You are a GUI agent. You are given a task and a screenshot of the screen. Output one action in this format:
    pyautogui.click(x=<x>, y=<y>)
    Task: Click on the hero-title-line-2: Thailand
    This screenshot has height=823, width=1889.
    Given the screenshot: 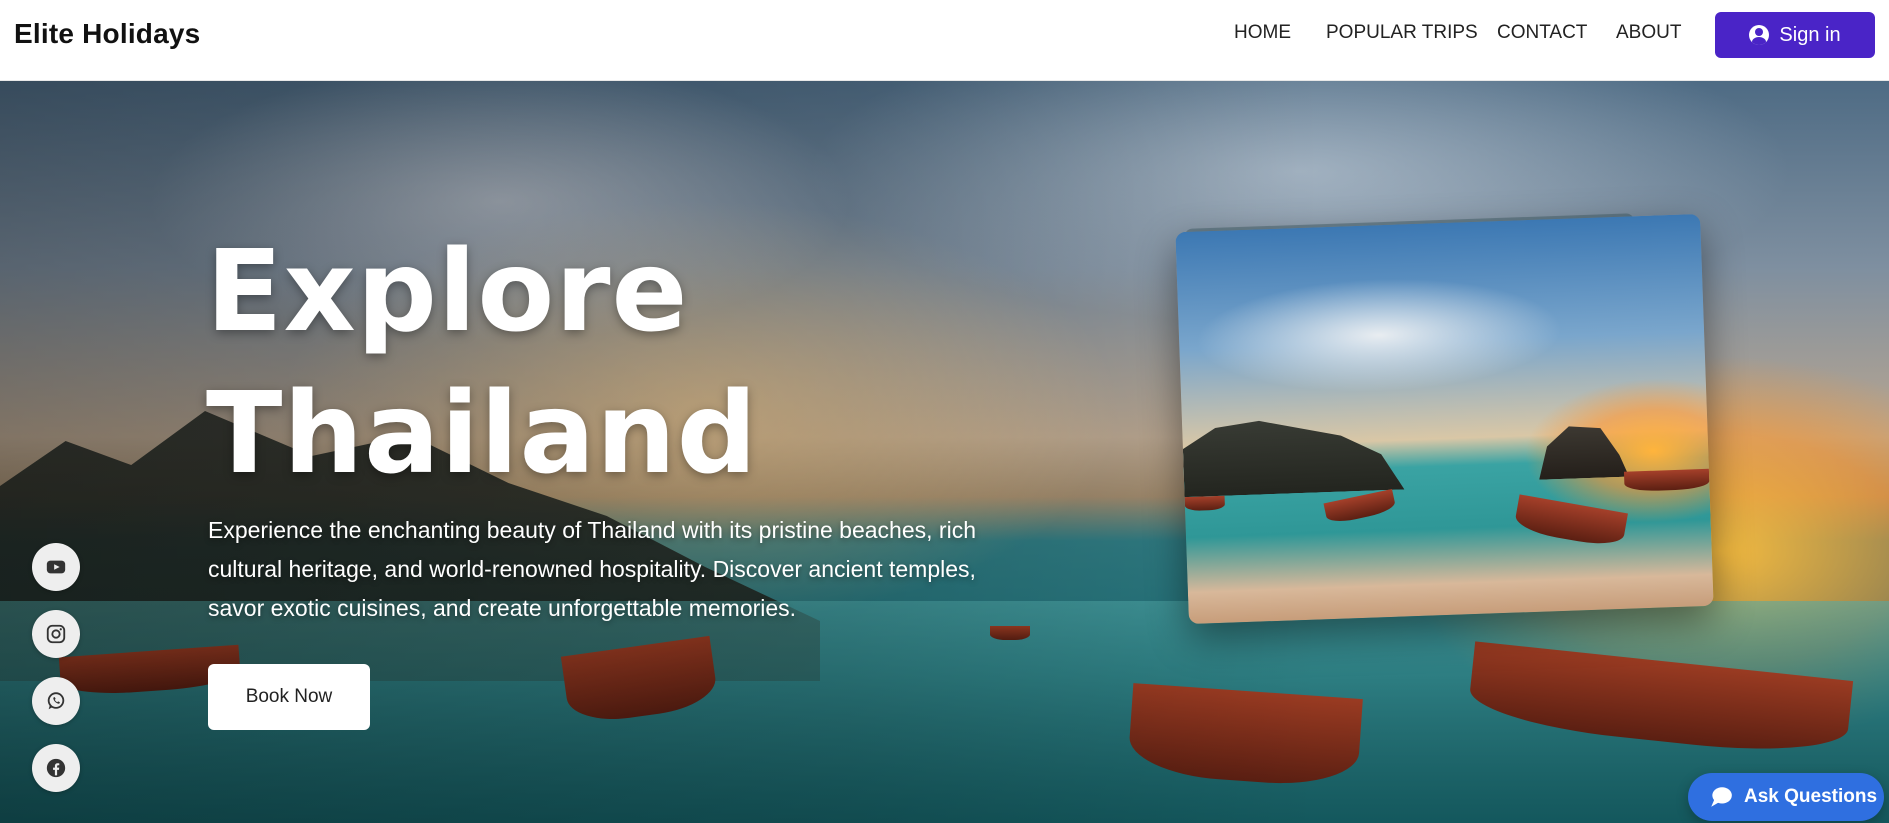 What is the action you would take?
    pyautogui.click(x=482, y=434)
    